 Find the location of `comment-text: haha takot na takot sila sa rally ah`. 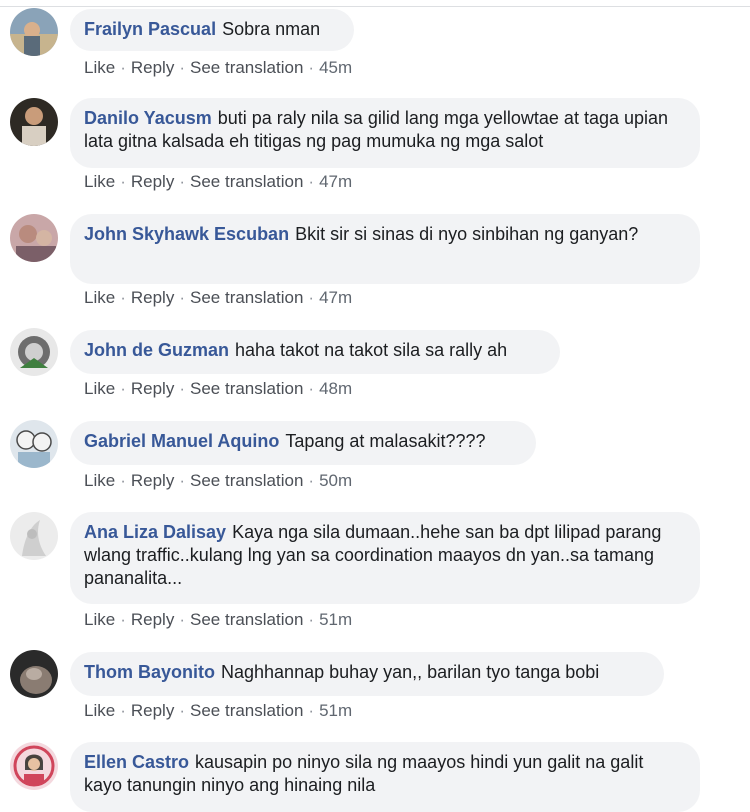

comment-text: haha takot na takot sila sa rally ah is located at coordinates (371, 350).